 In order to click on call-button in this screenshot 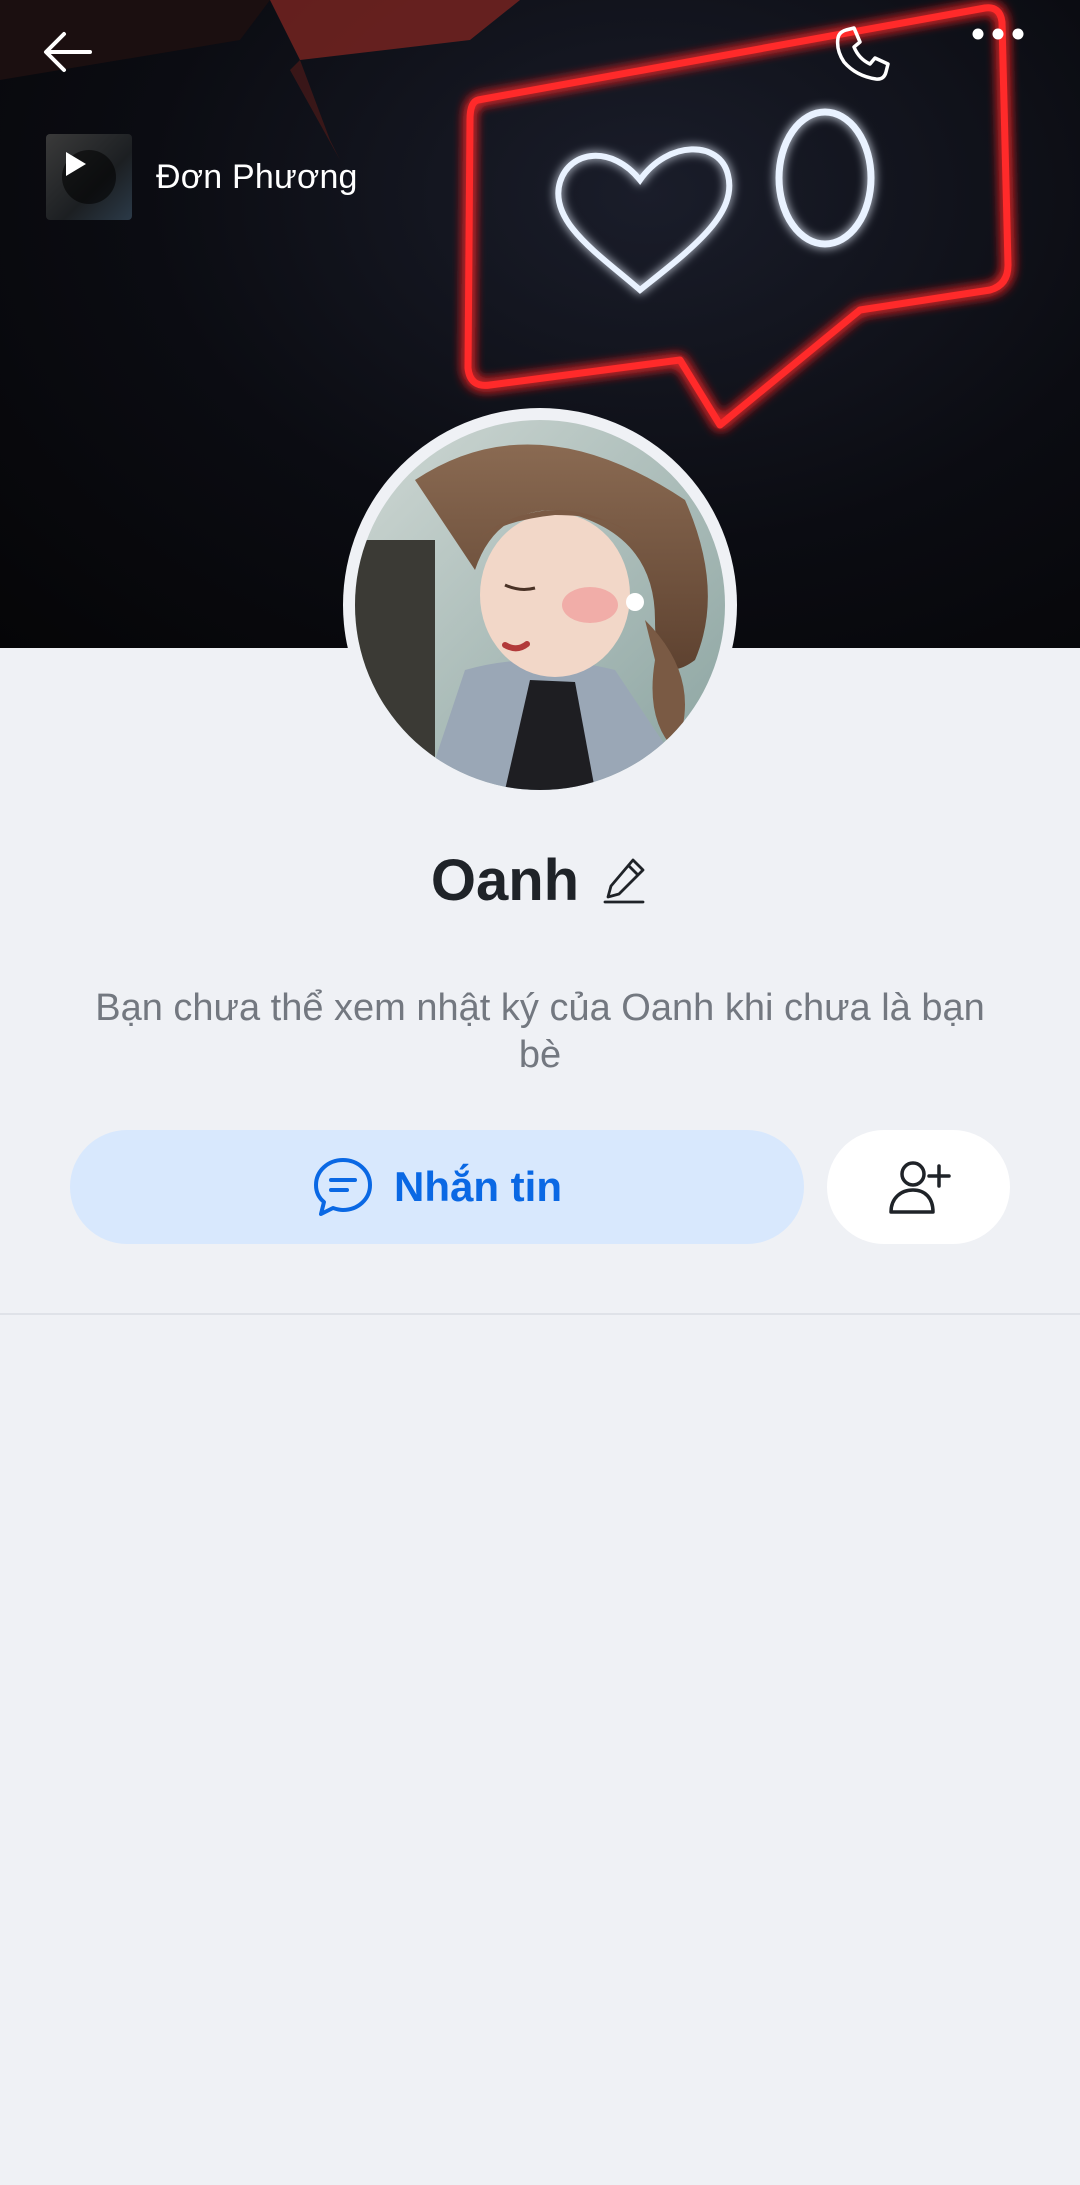, I will do `click(872, 64)`.